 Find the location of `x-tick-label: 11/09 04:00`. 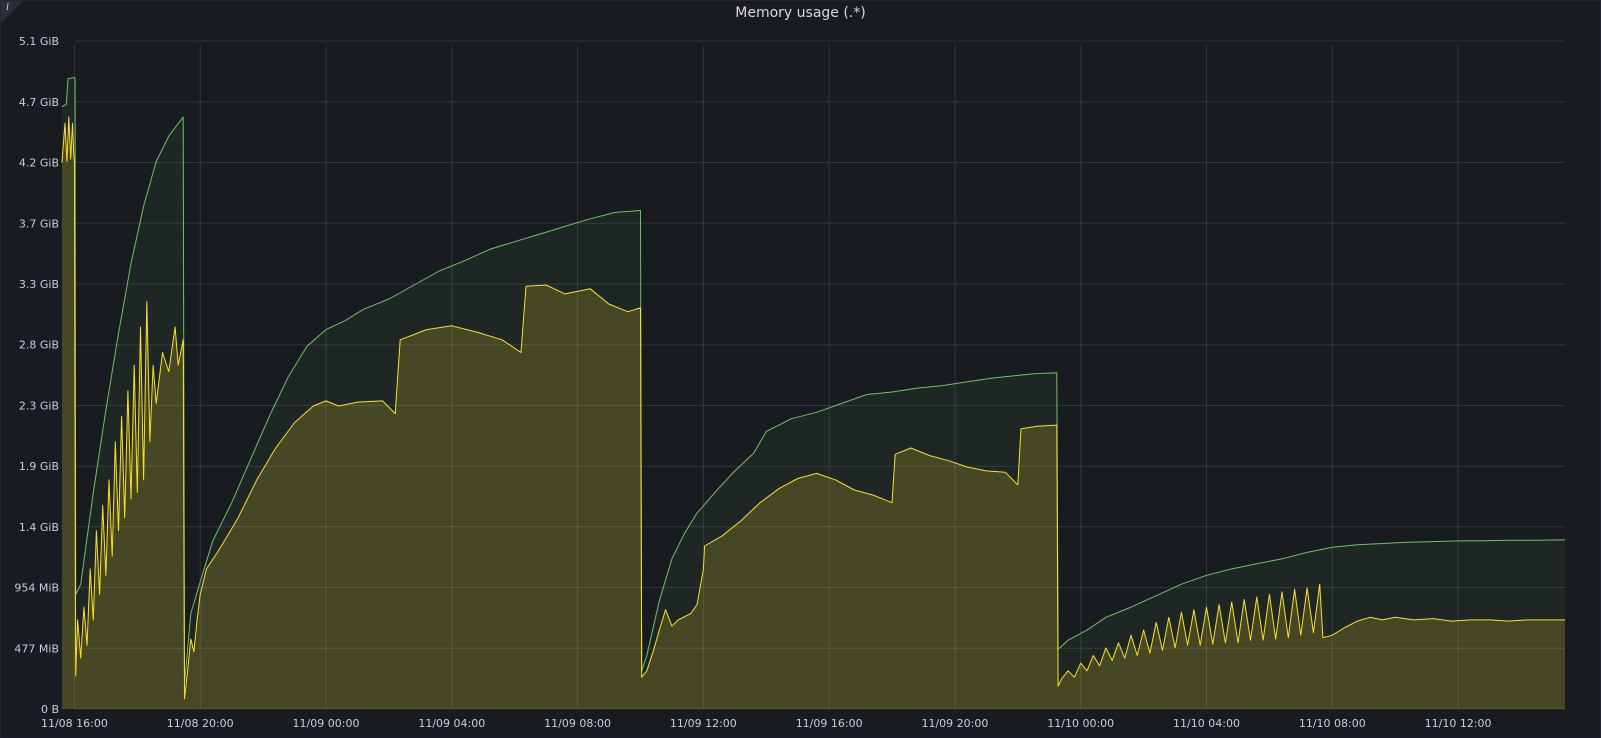

x-tick-label: 11/09 04:00 is located at coordinates (451, 723).